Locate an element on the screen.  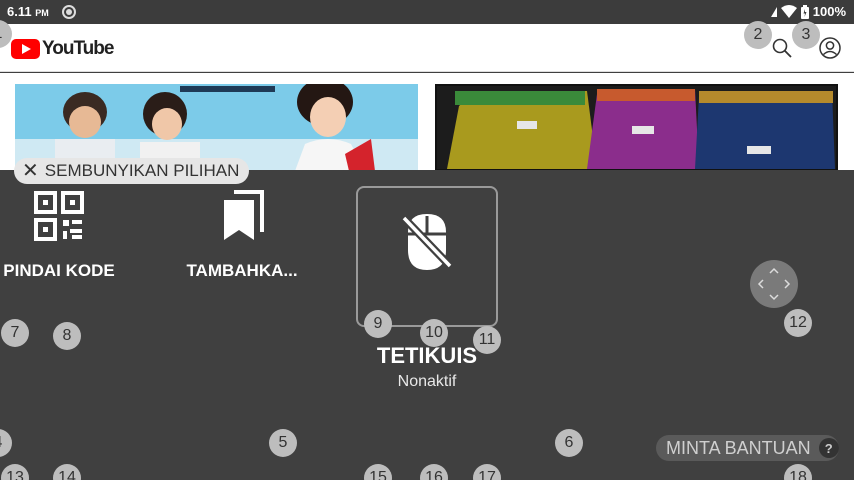
clock-time: 6.11 is located at coordinates (19, 11).